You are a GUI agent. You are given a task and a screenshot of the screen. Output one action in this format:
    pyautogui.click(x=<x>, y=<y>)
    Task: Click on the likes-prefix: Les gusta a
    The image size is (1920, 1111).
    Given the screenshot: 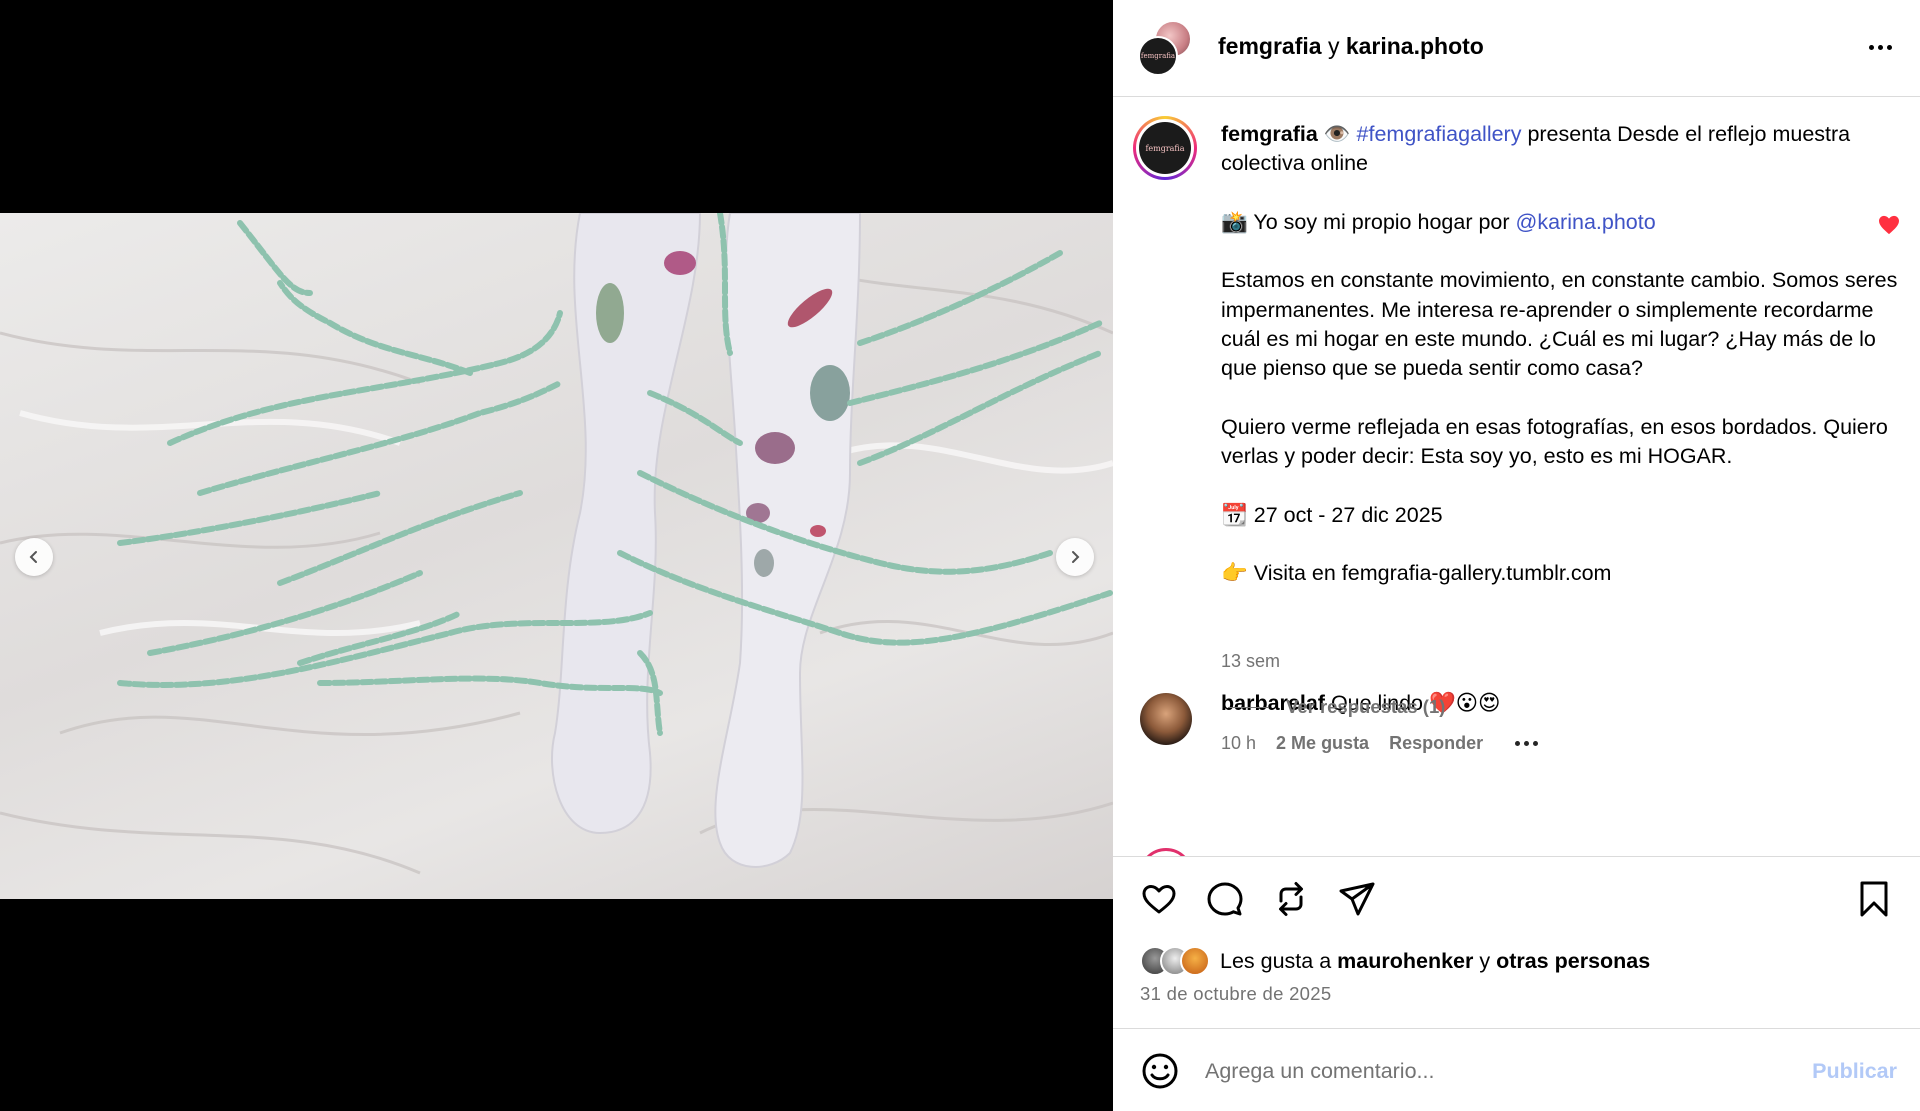 What is the action you would take?
    pyautogui.click(x=1279, y=960)
    